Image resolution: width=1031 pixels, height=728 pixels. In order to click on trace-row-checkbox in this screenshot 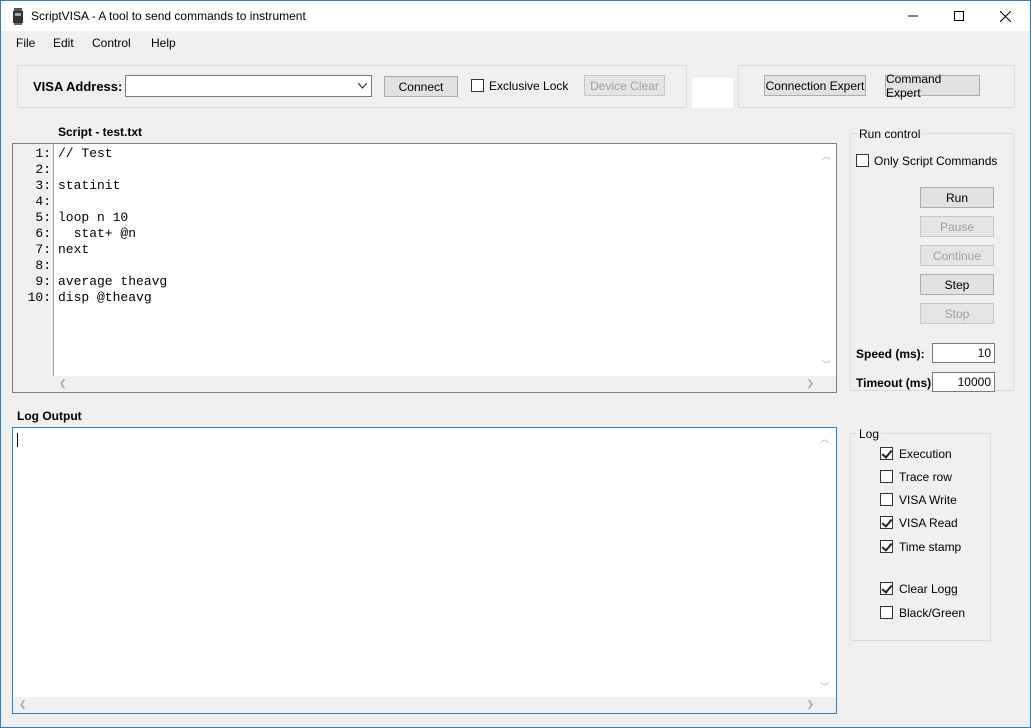, I will do `click(886, 476)`.